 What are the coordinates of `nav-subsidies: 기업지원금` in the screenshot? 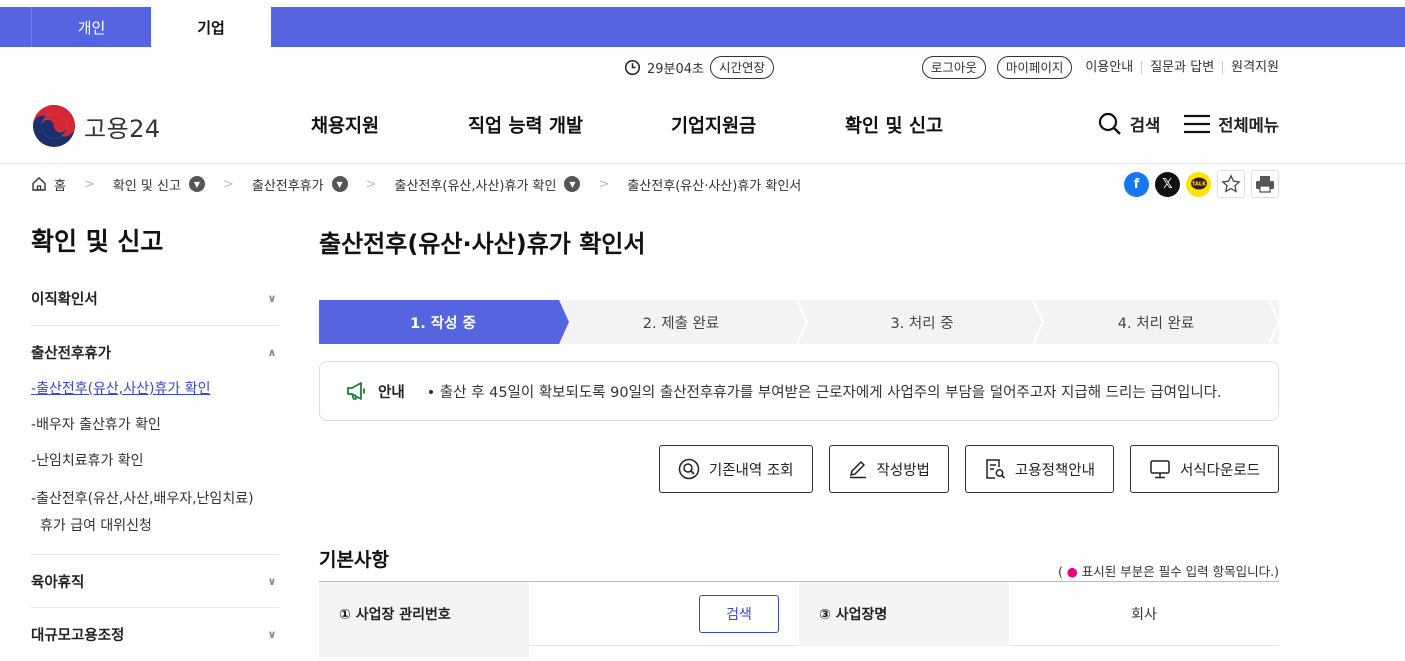 It's located at (713, 125).